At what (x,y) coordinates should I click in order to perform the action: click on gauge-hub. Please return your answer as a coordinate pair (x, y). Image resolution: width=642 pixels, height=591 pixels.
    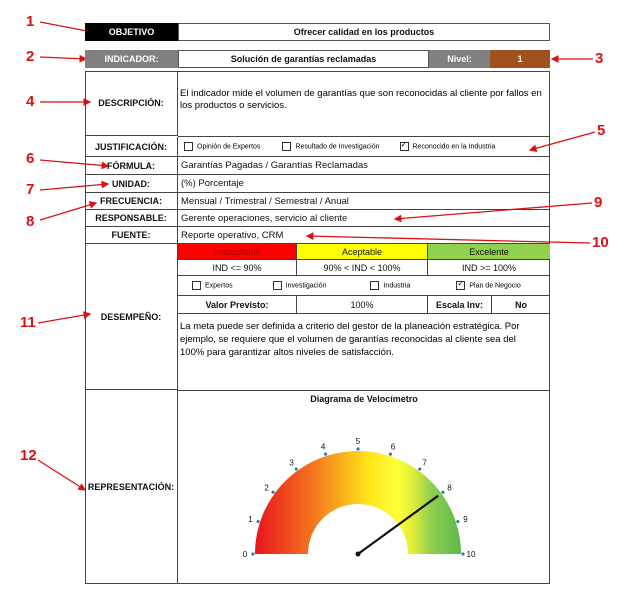
    Looking at the image, I should click on (358, 554).